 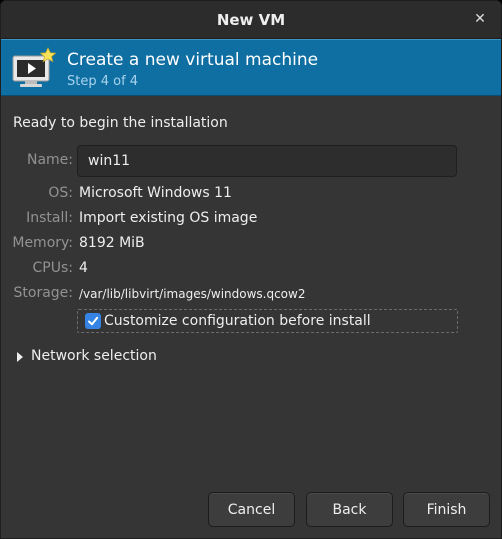 I want to click on titlebar: New VM ✕, so click(x=251, y=20).